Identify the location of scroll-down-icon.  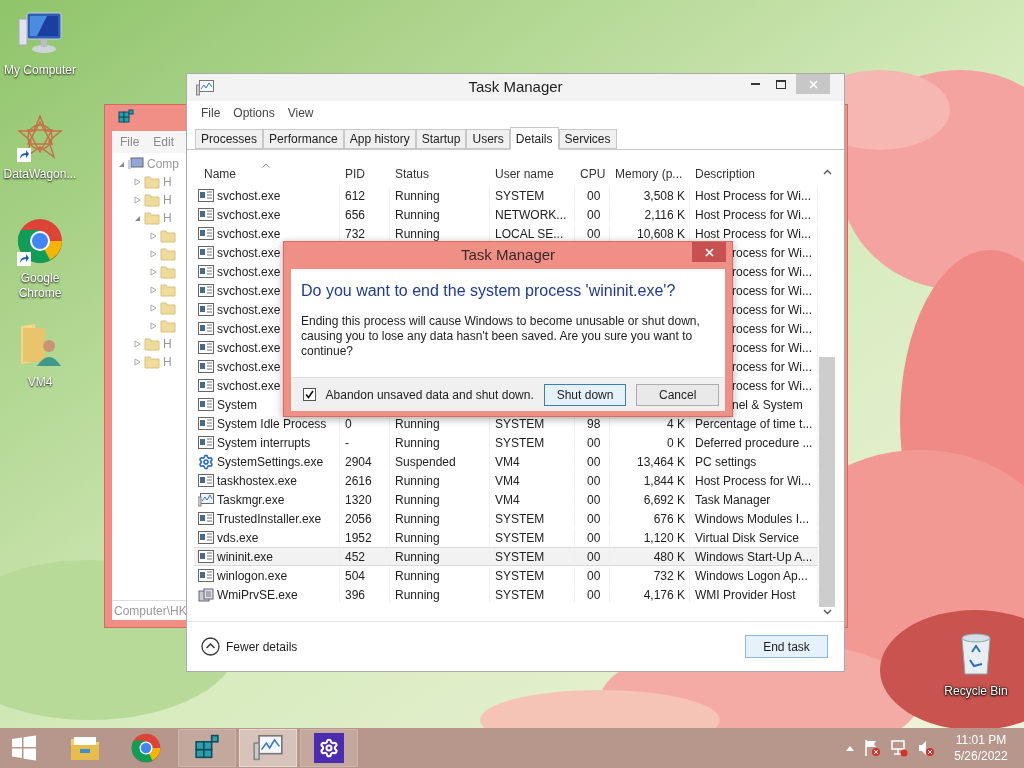
(827, 612).